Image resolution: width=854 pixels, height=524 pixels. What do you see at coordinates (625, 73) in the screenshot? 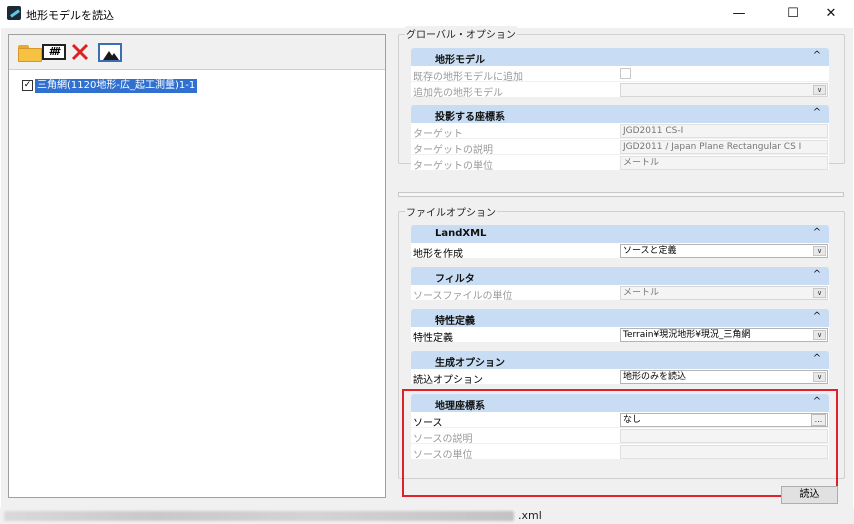
I see `append-checkbox` at bounding box center [625, 73].